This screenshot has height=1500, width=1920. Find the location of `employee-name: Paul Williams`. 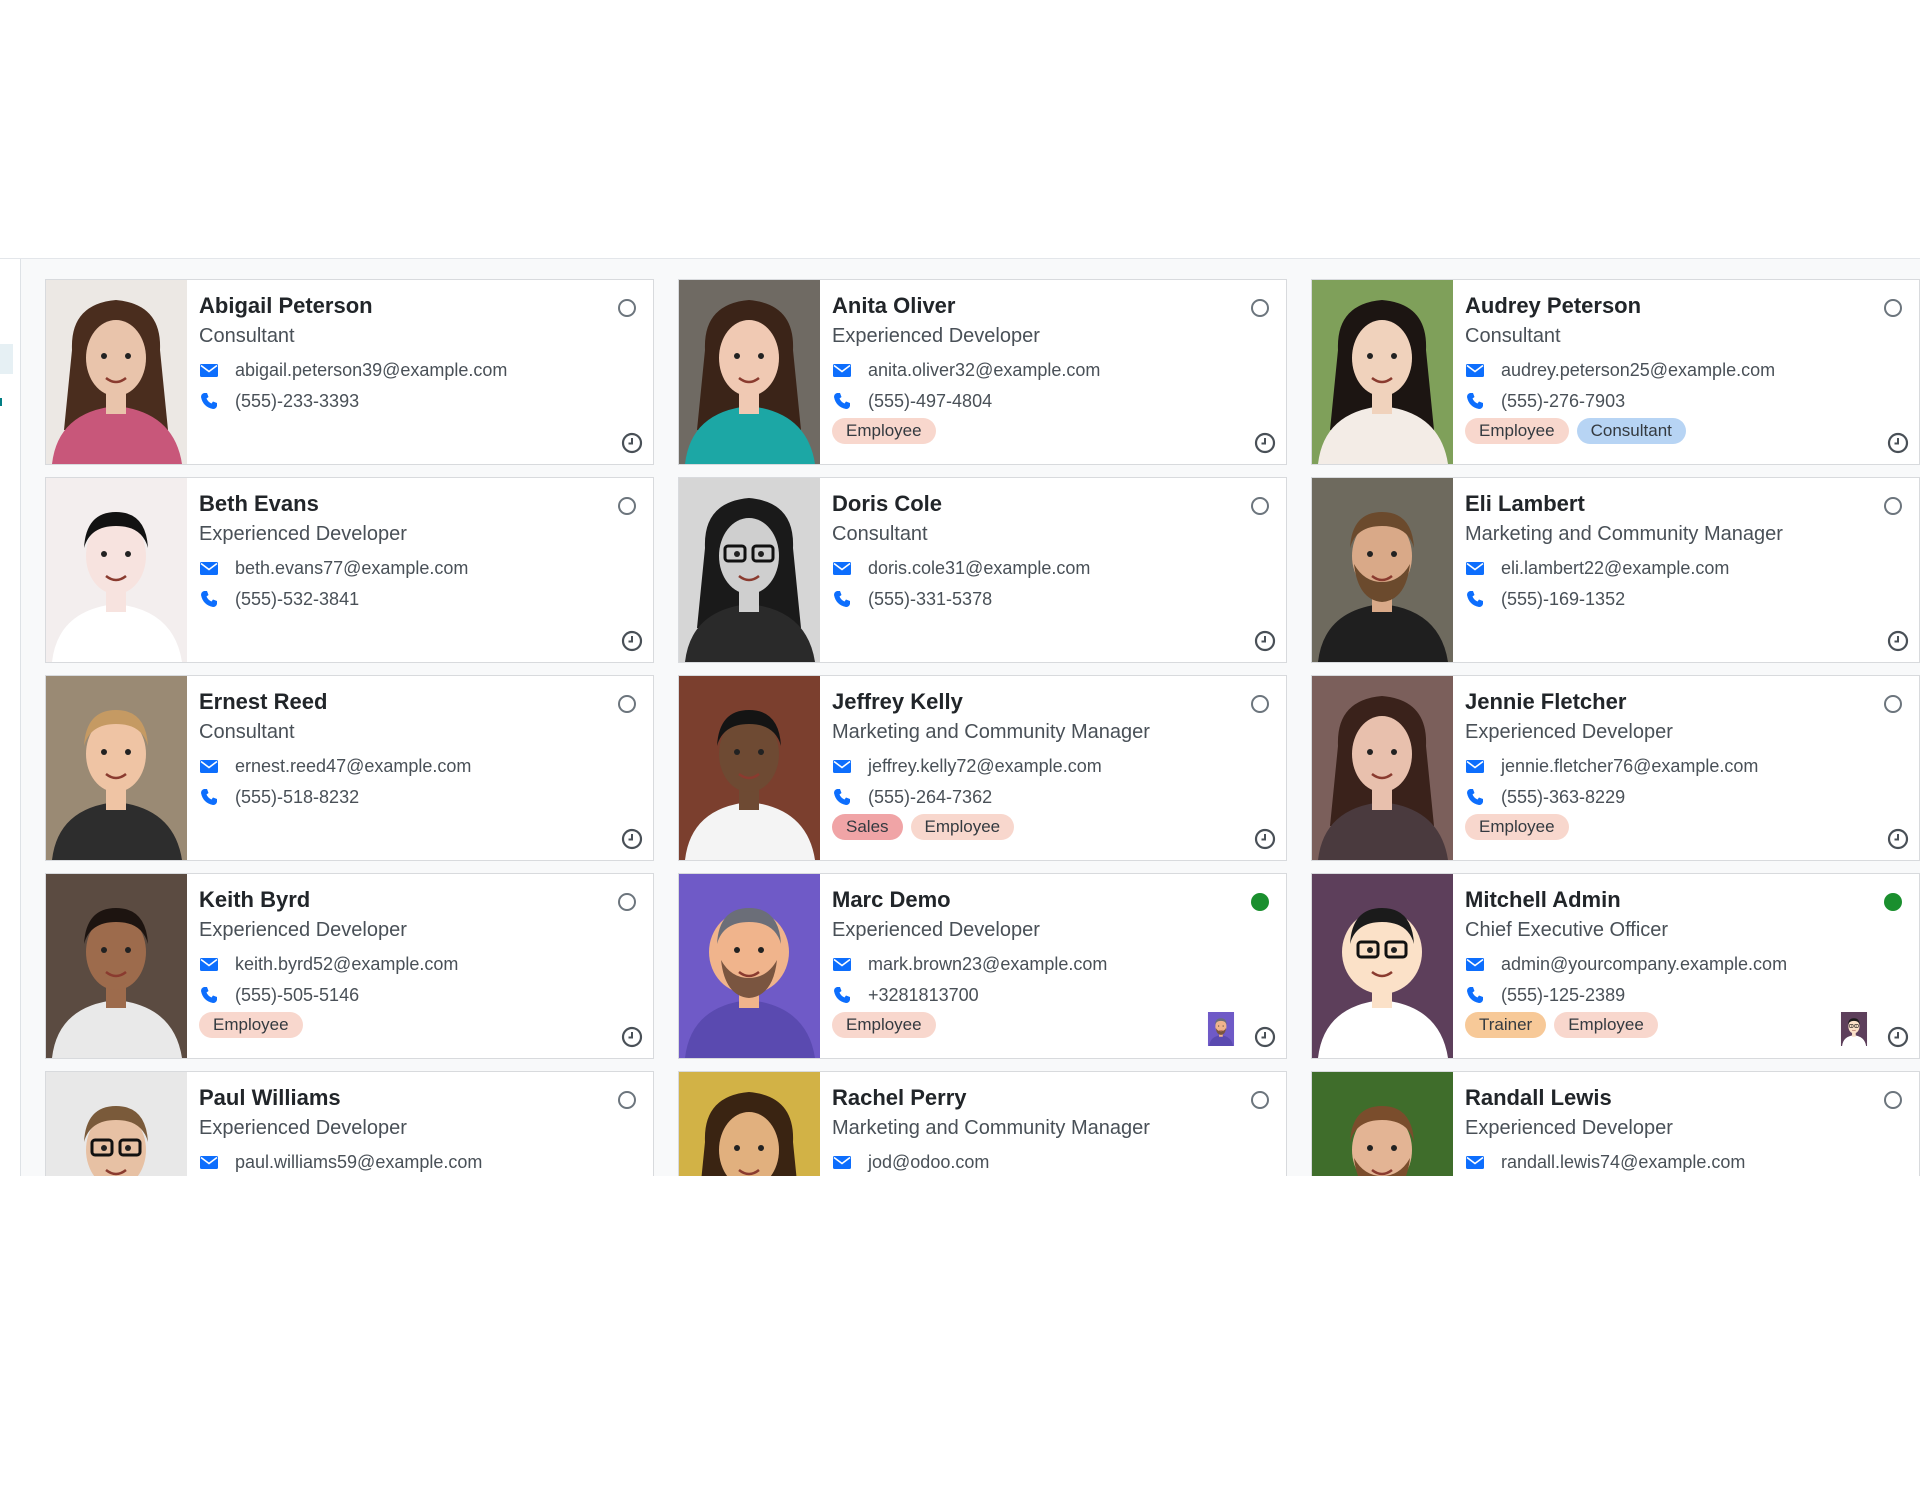

employee-name: Paul Williams is located at coordinates (270, 1097).